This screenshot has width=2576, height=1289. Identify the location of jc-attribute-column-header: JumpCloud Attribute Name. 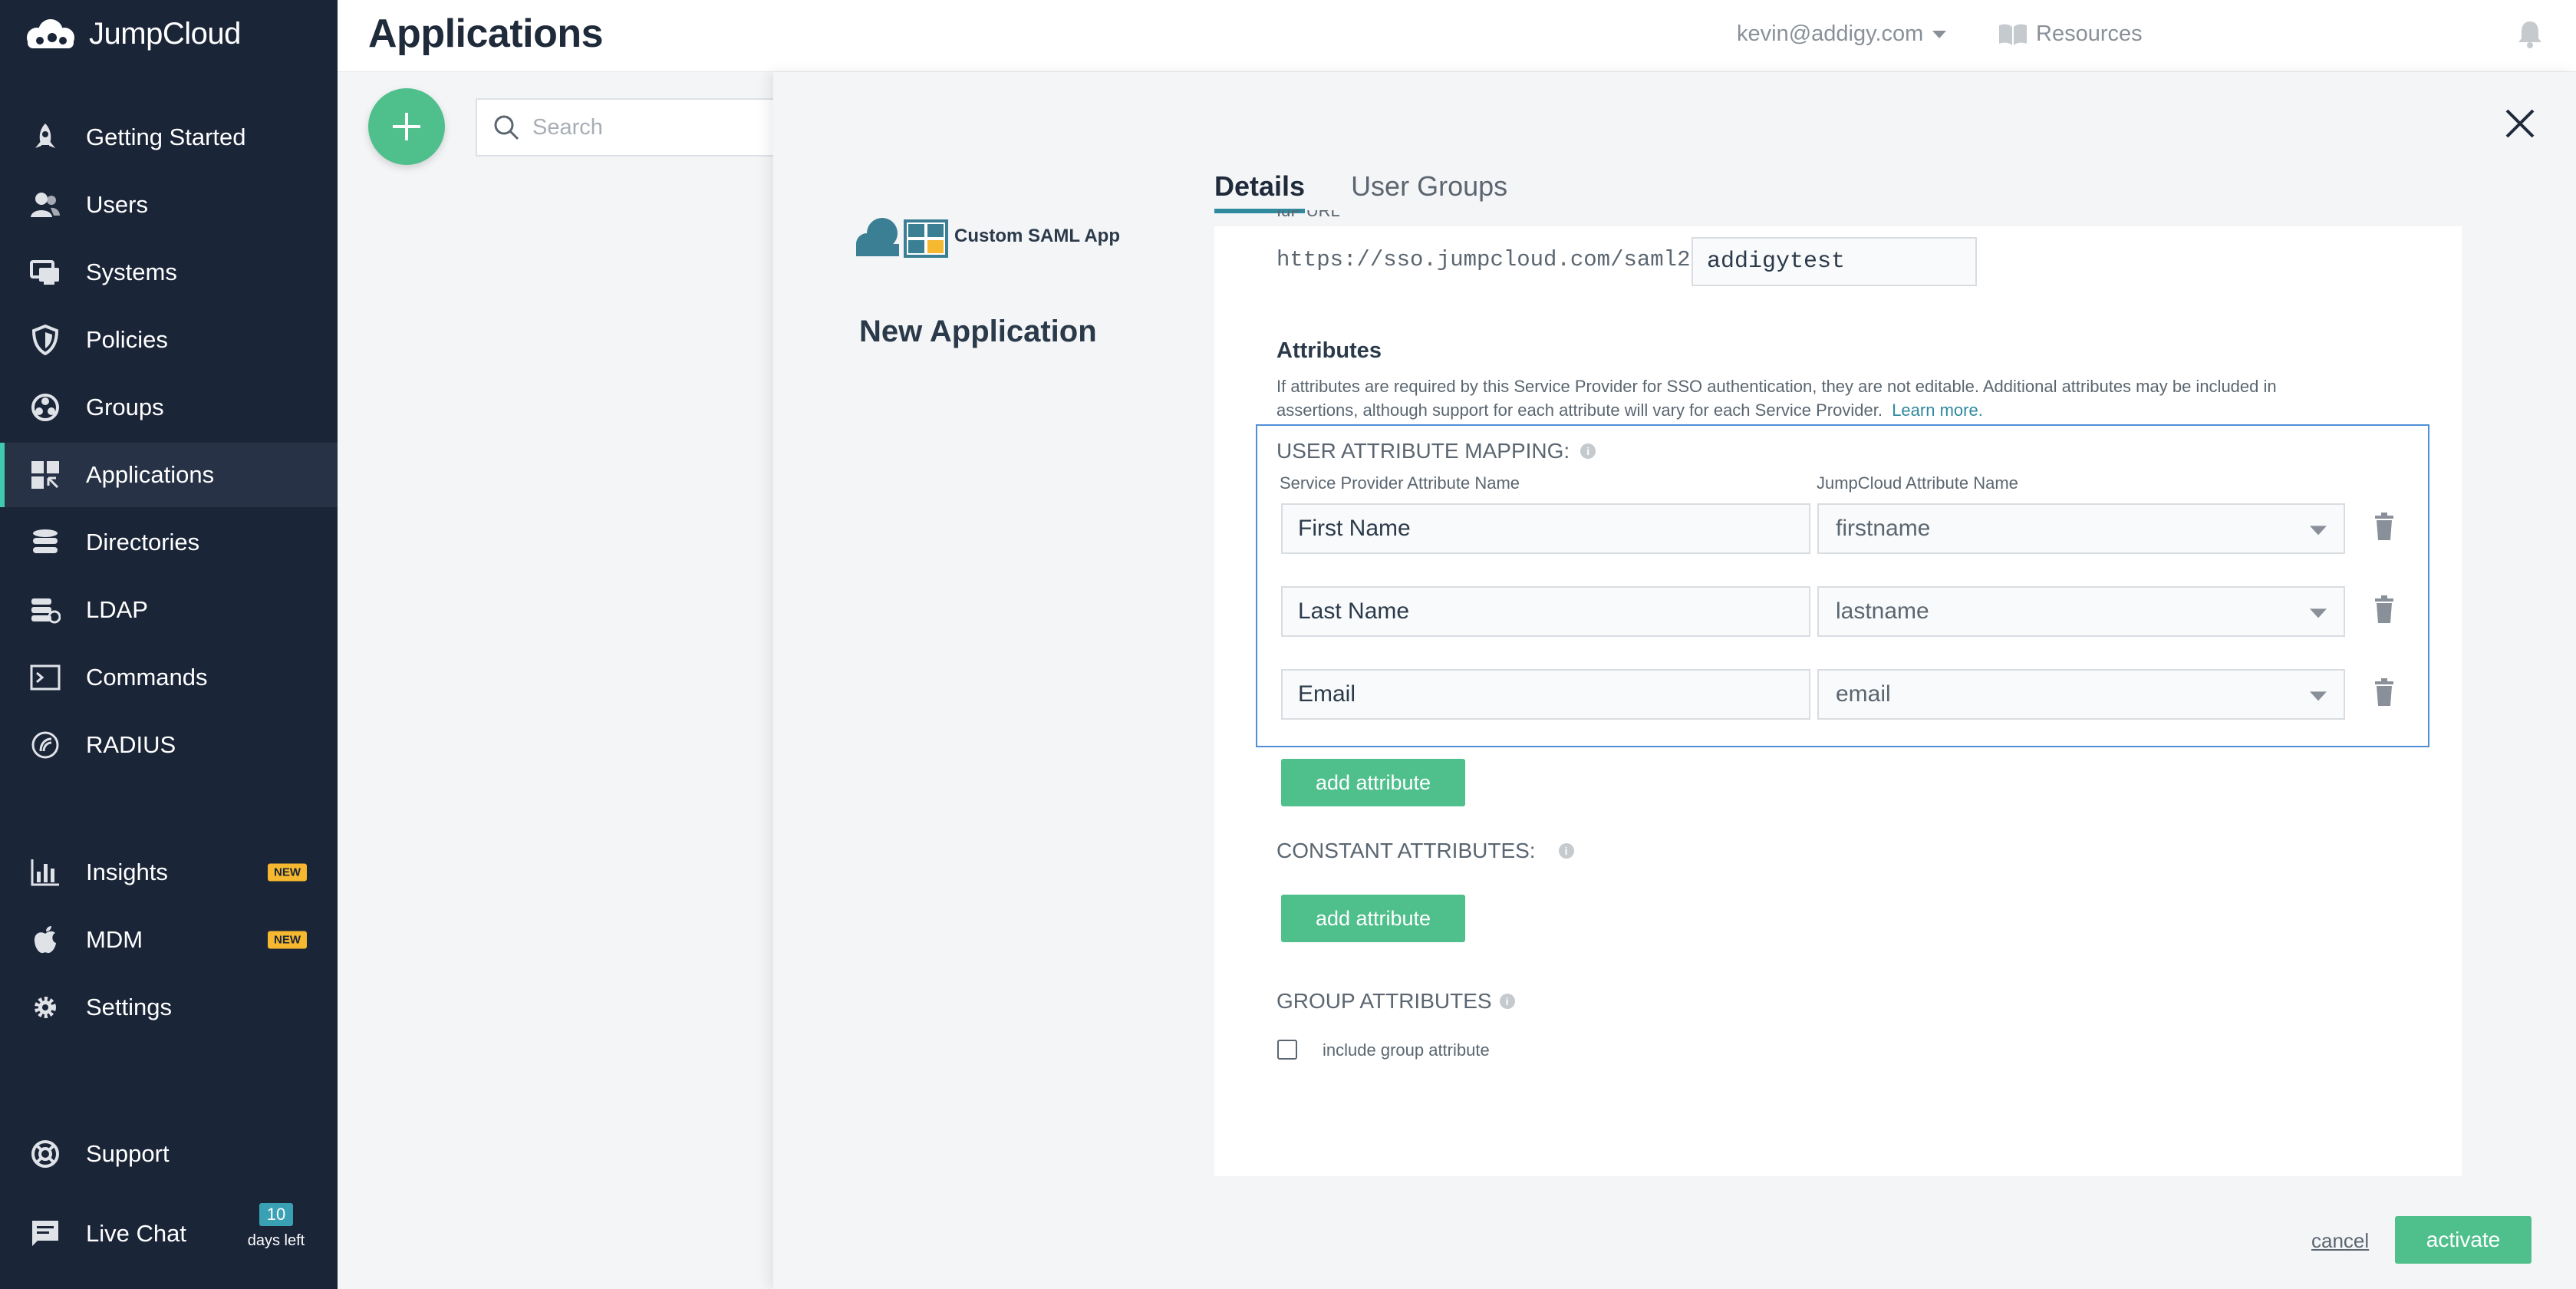
(1917, 483).